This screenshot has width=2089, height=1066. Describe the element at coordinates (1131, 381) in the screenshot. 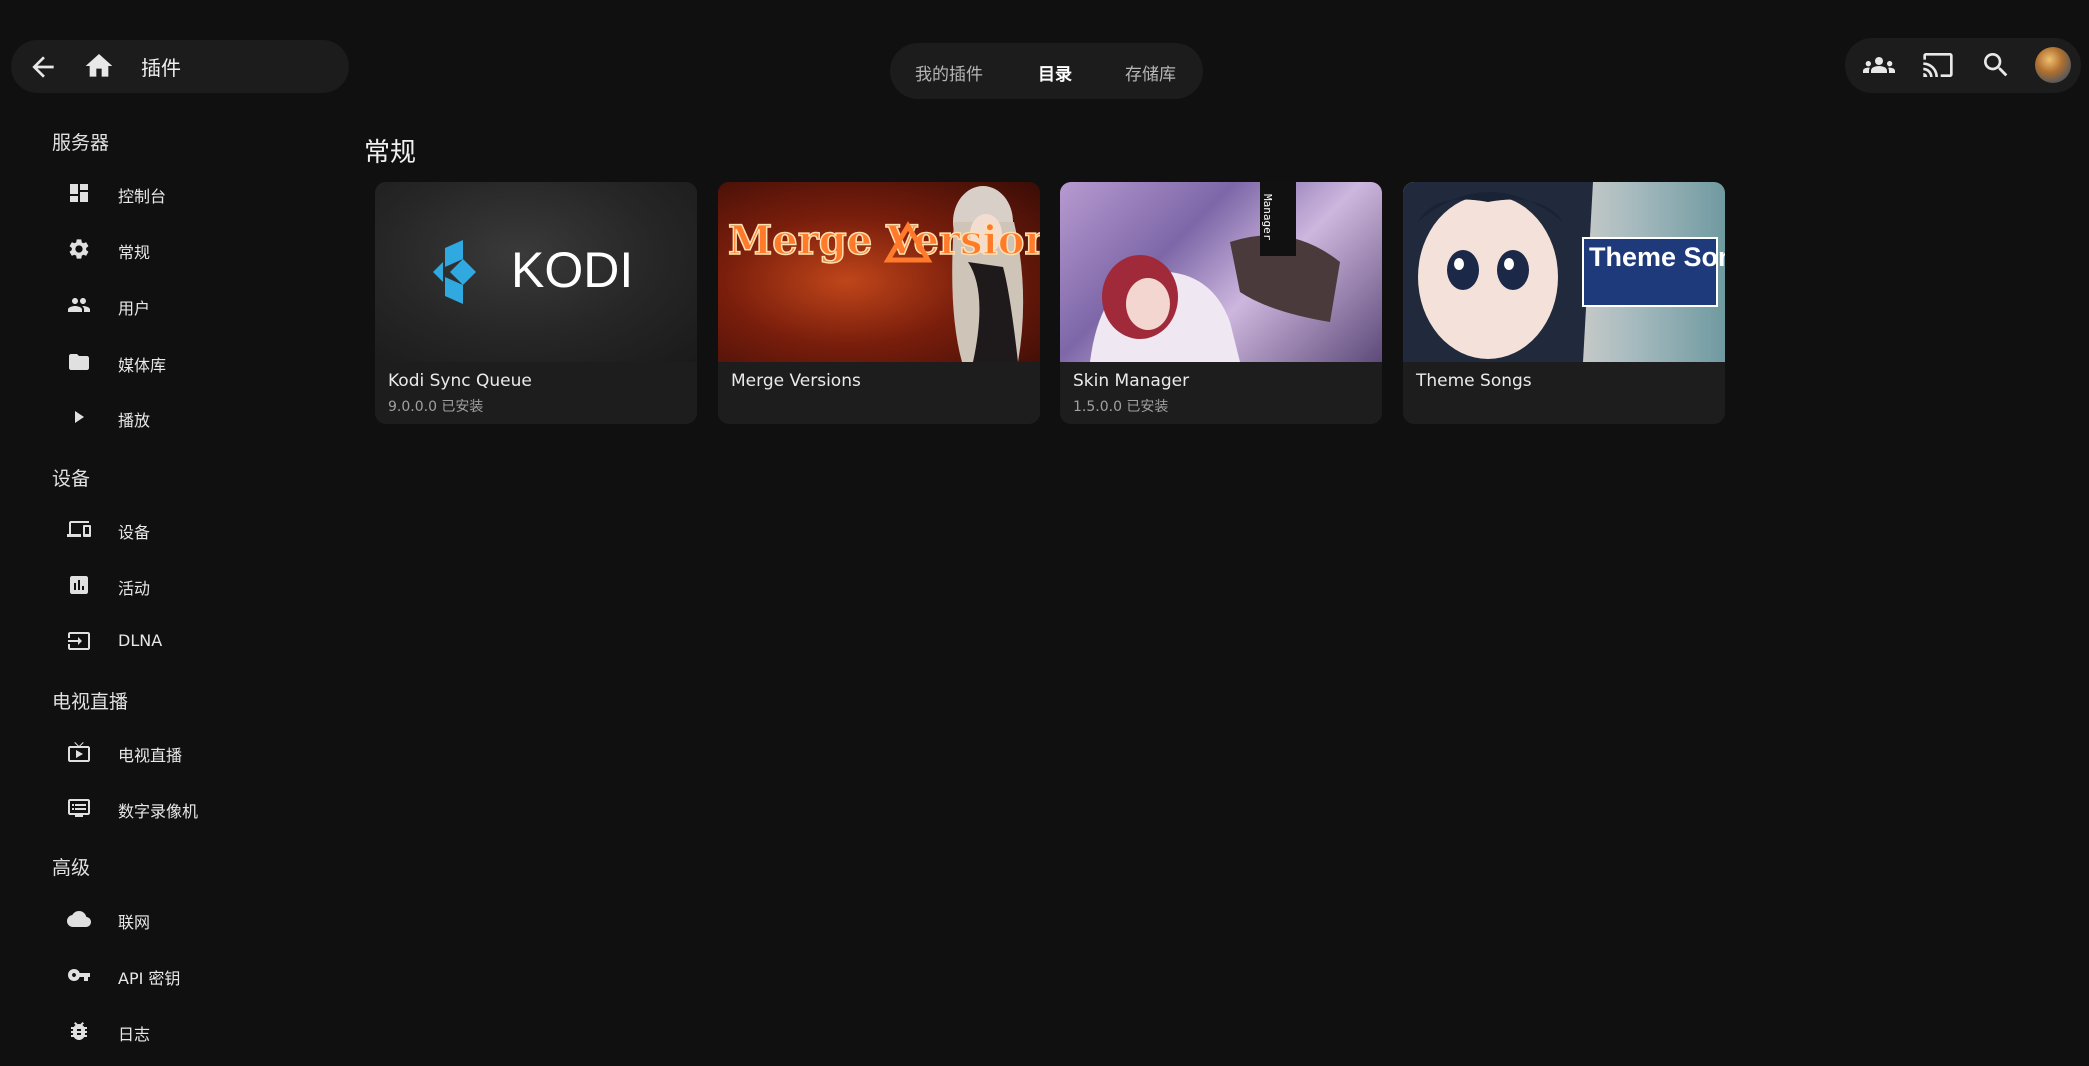

I see `plugin-name: Skin Manager` at that location.